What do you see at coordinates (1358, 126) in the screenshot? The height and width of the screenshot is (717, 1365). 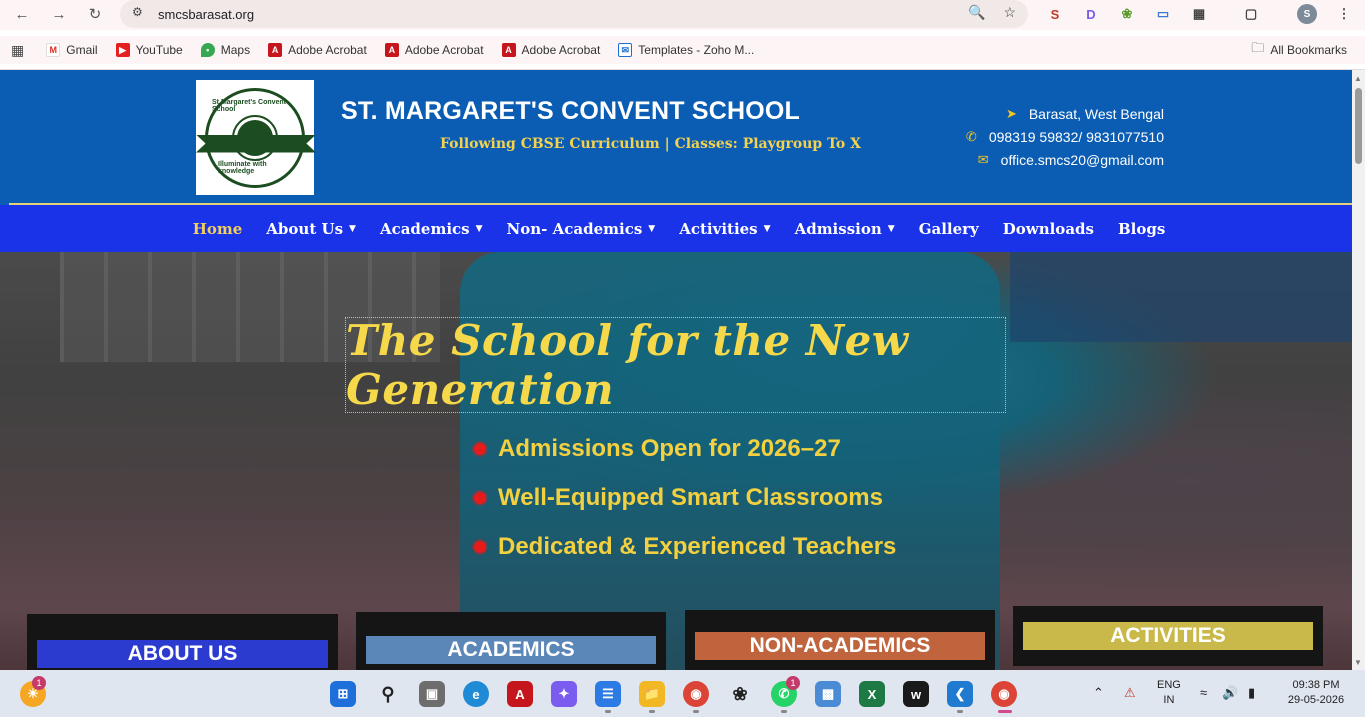 I see `scrollbar-thumb` at bounding box center [1358, 126].